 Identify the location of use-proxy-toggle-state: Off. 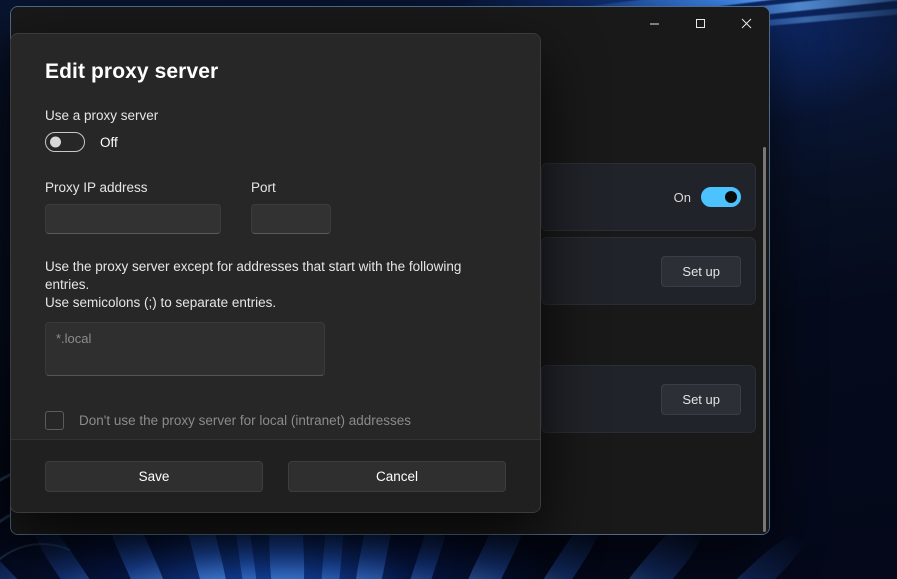
(109, 142).